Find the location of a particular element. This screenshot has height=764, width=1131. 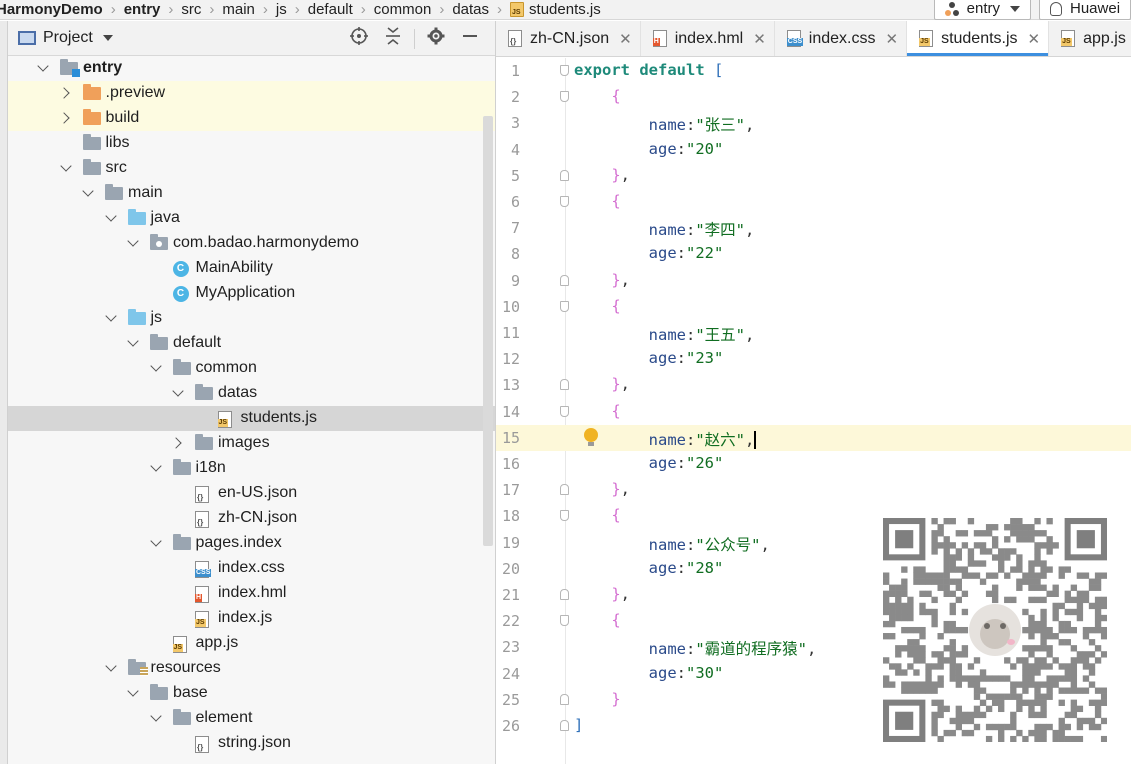

tree-item: images is located at coordinates (251, 443).